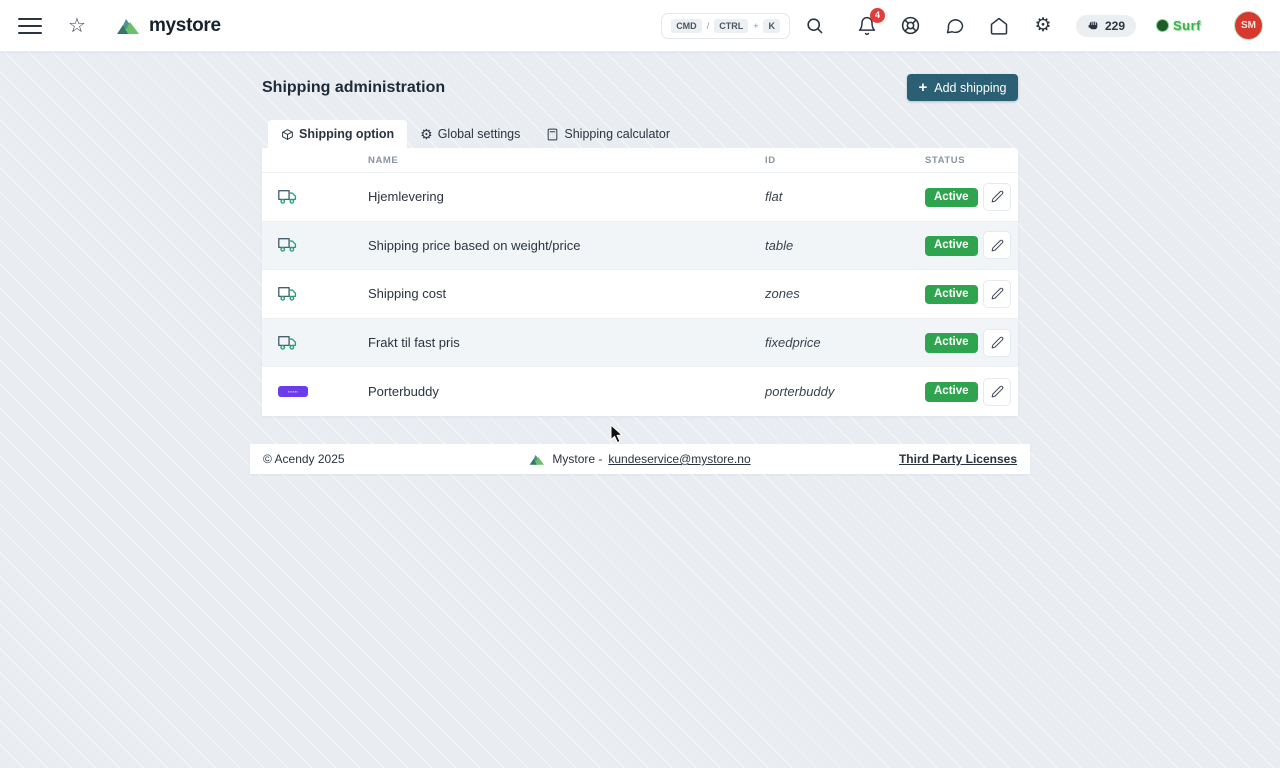 The height and width of the screenshot is (768, 1280). What do you see at coordinates (383, 160) in the screenshot?
I see `column-header-name: NAME` at bounding box center [383, 160].